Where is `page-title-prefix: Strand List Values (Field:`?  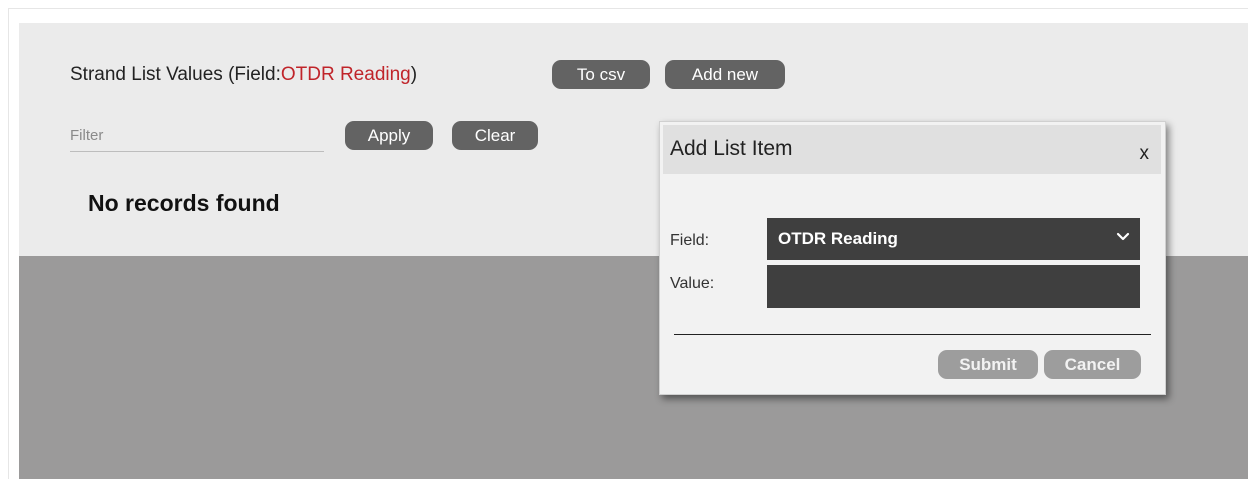 page-title-prefix: Strand List Values (Field: is located at coordinates (175, 74).